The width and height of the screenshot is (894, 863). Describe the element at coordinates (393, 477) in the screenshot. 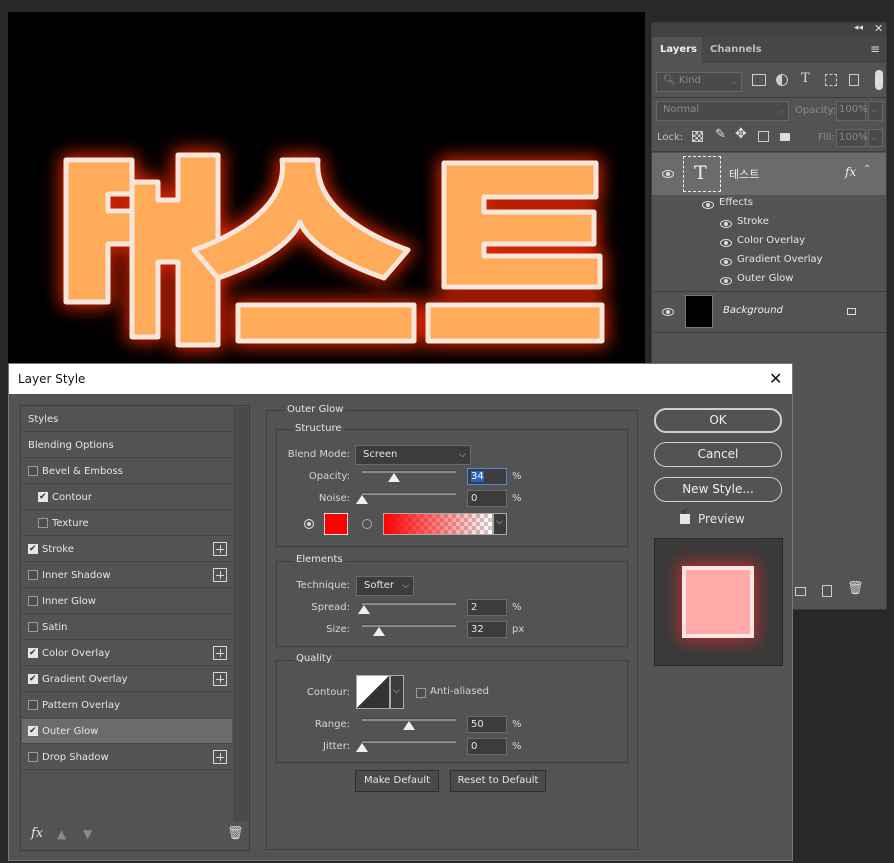

I see `opacity-slider-thumb` at that location.